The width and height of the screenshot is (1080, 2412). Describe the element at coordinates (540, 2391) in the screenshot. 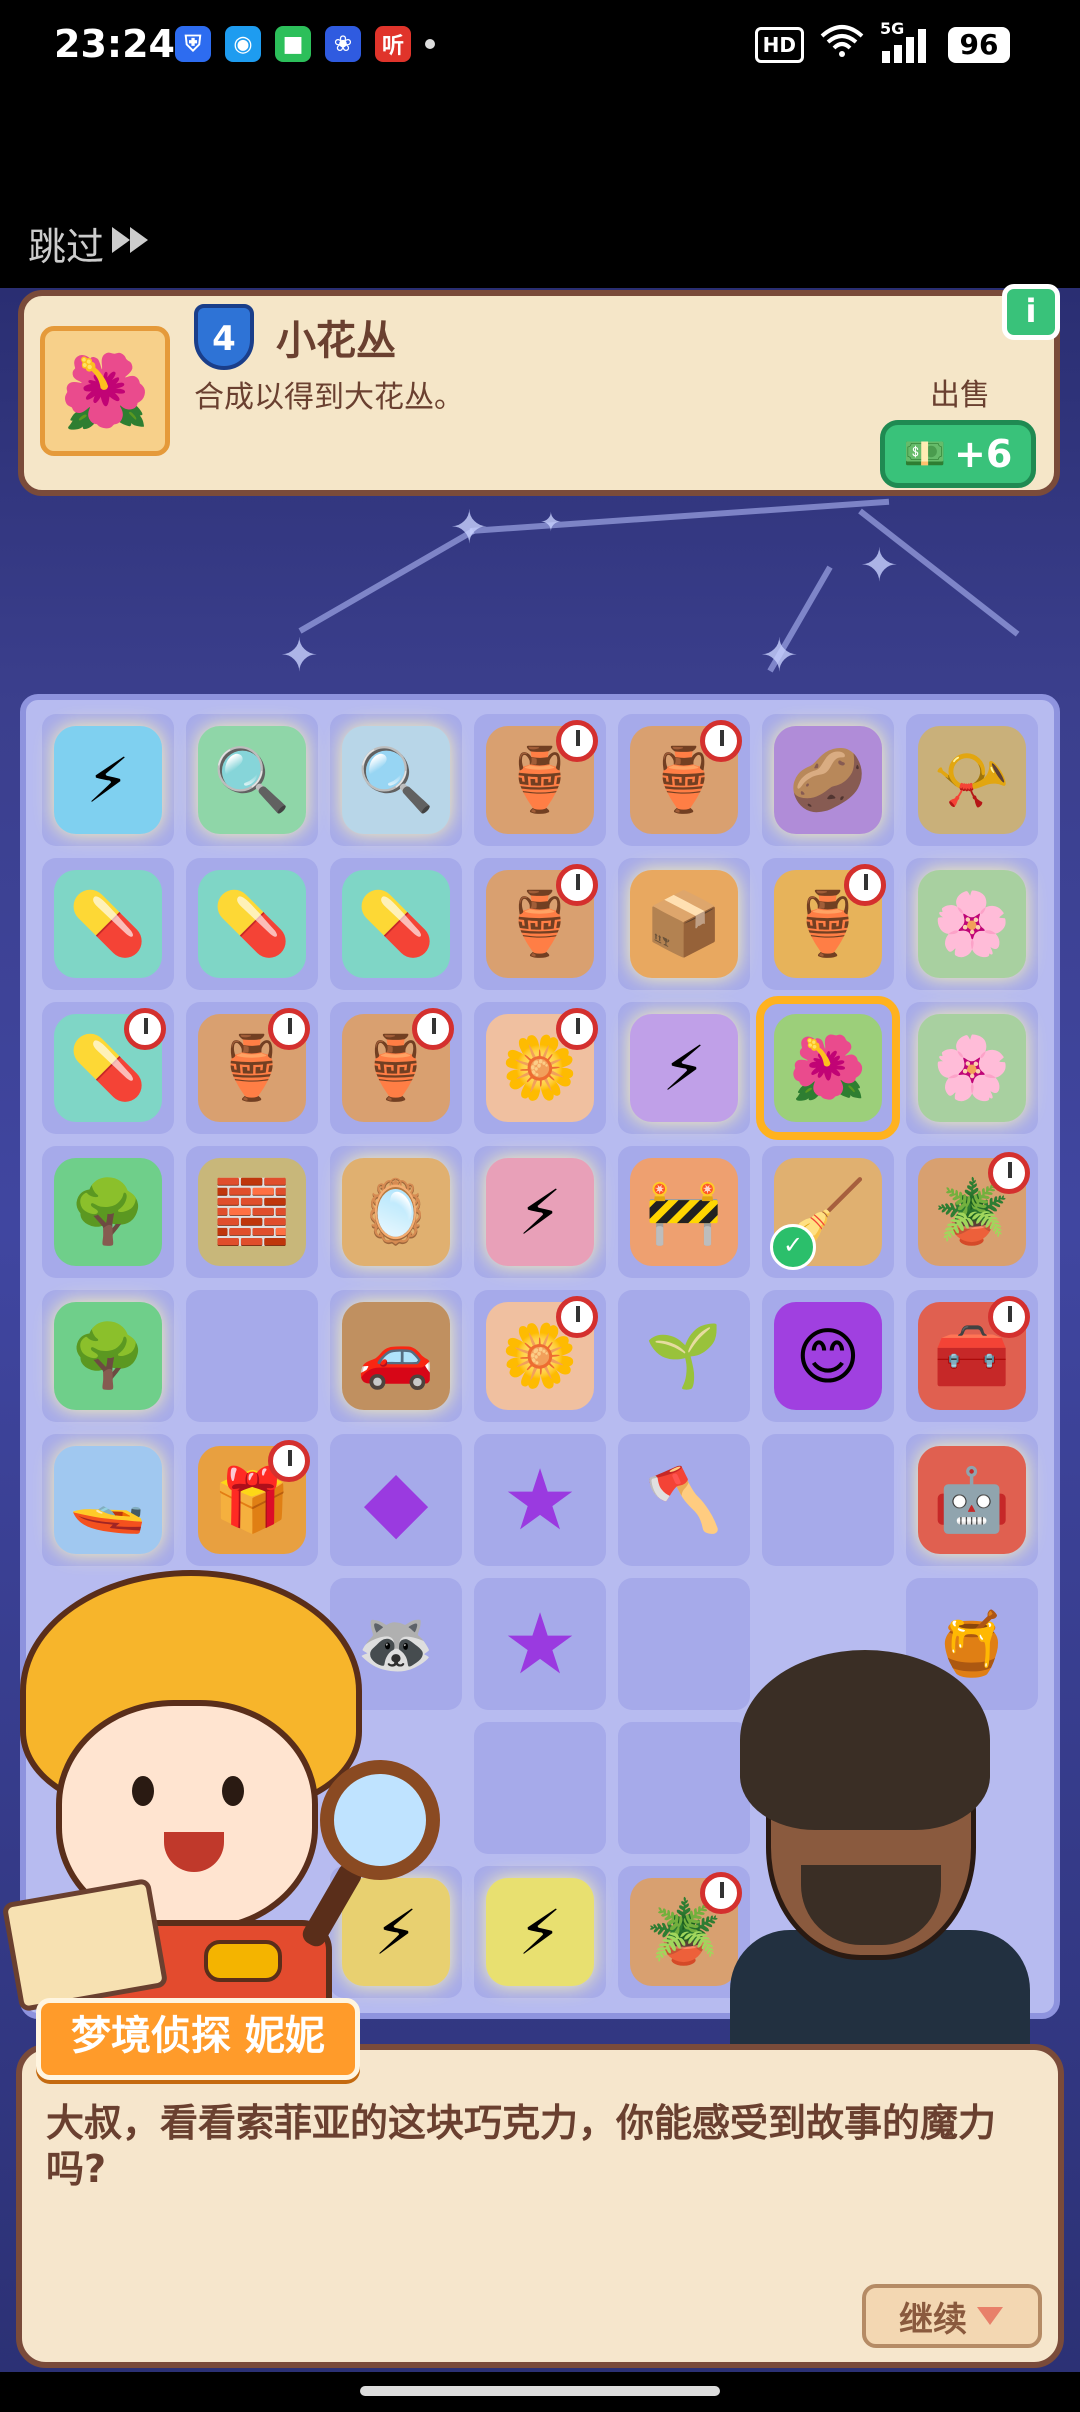

I see `home-indicator` at that location.